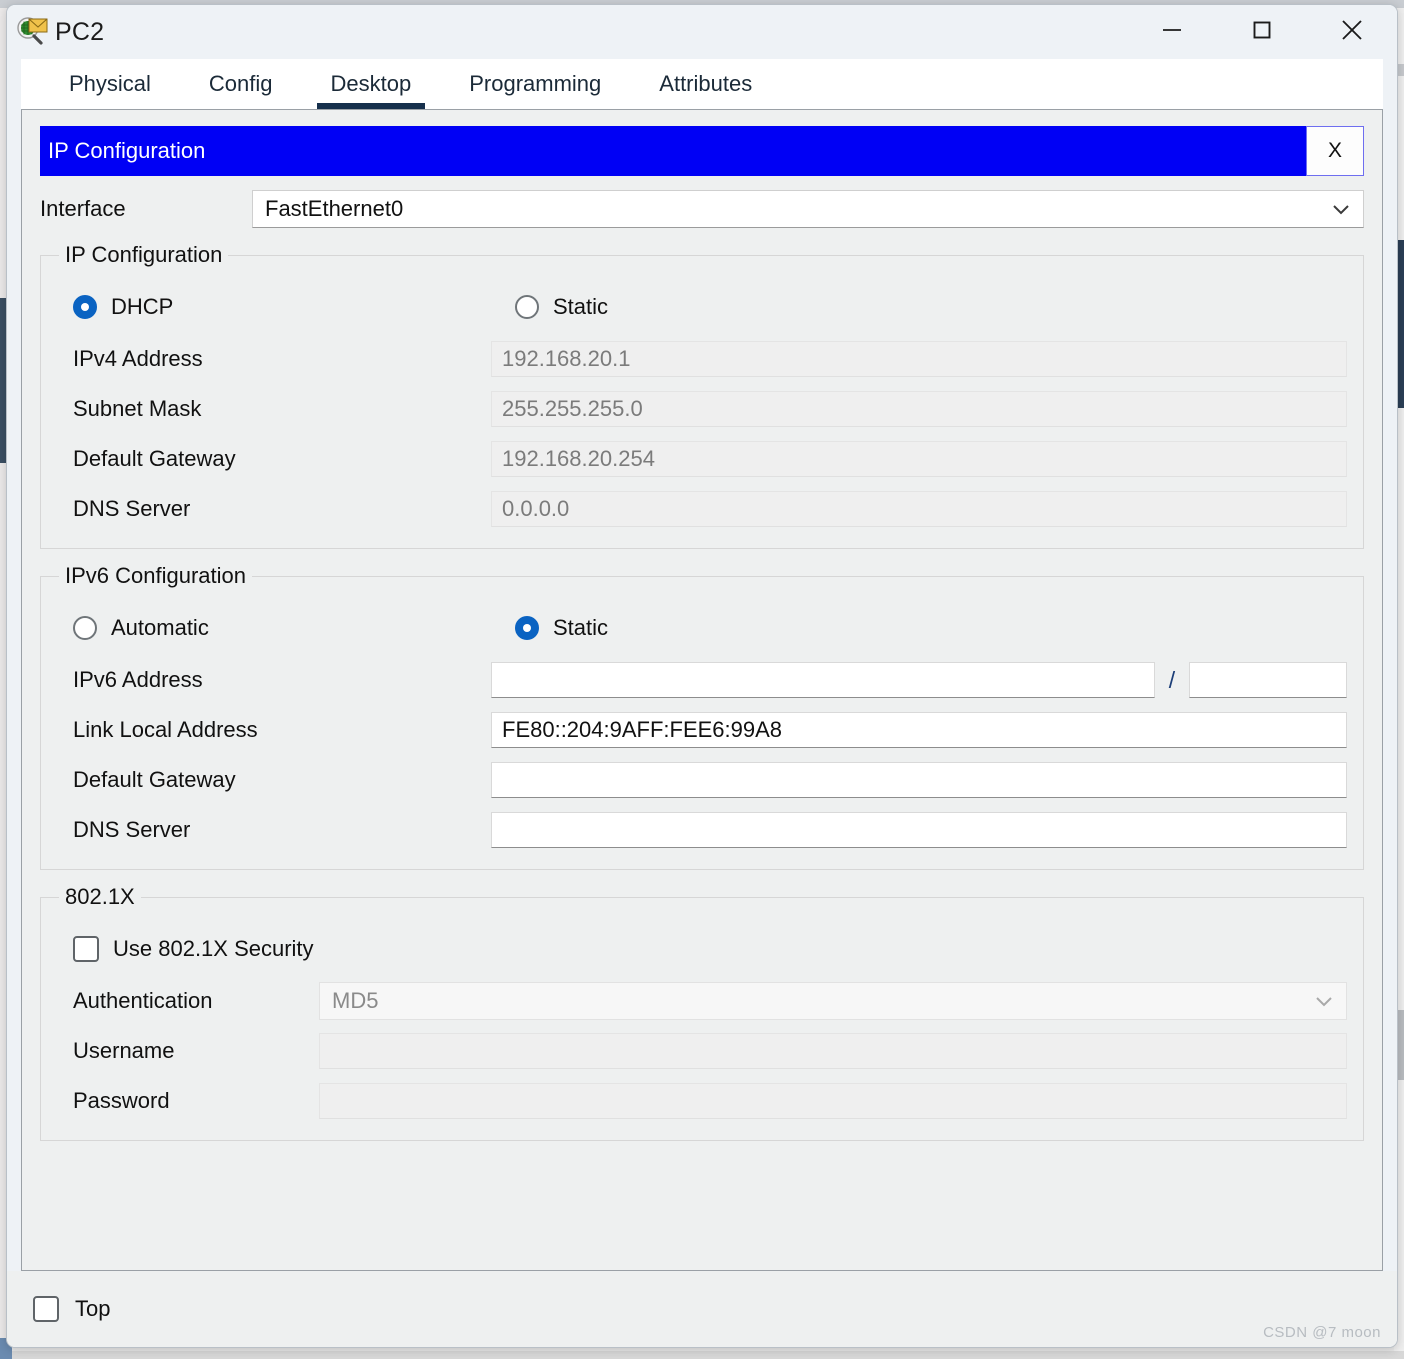 The width and height of the screenshot is (1404, 1359). What do you see at coordinates (86, 949) in the screenshot?
I see `use-8021x-security-checkbox-box` at bounding box center [86, 949].